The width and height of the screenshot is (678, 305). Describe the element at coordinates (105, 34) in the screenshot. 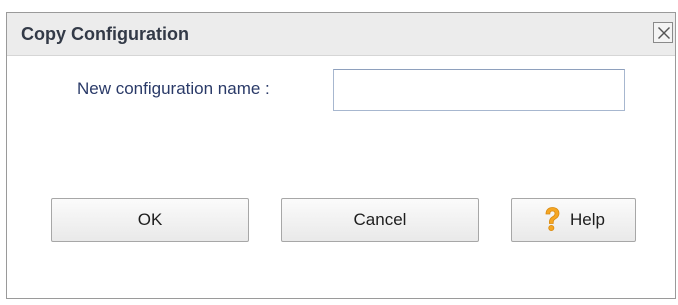

I see `dialog-title: Copy Configuration` at that location.